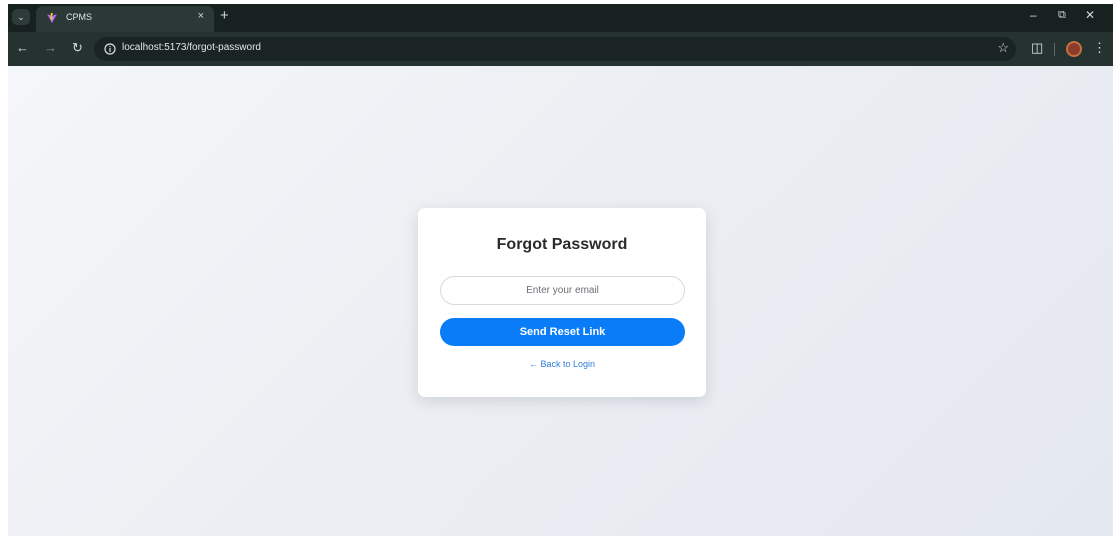  I want to click on tab-strip: ⌄ CPMS × + – ⧉ ✕, so click(560, 18).